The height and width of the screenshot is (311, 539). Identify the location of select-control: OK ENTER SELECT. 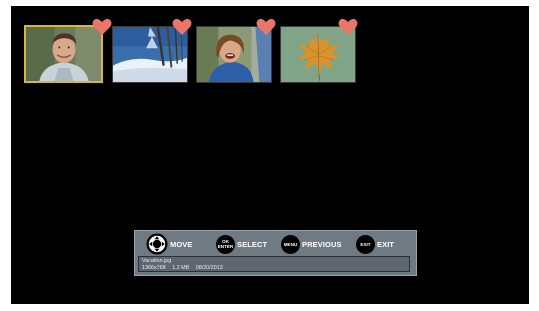
(241, 244).